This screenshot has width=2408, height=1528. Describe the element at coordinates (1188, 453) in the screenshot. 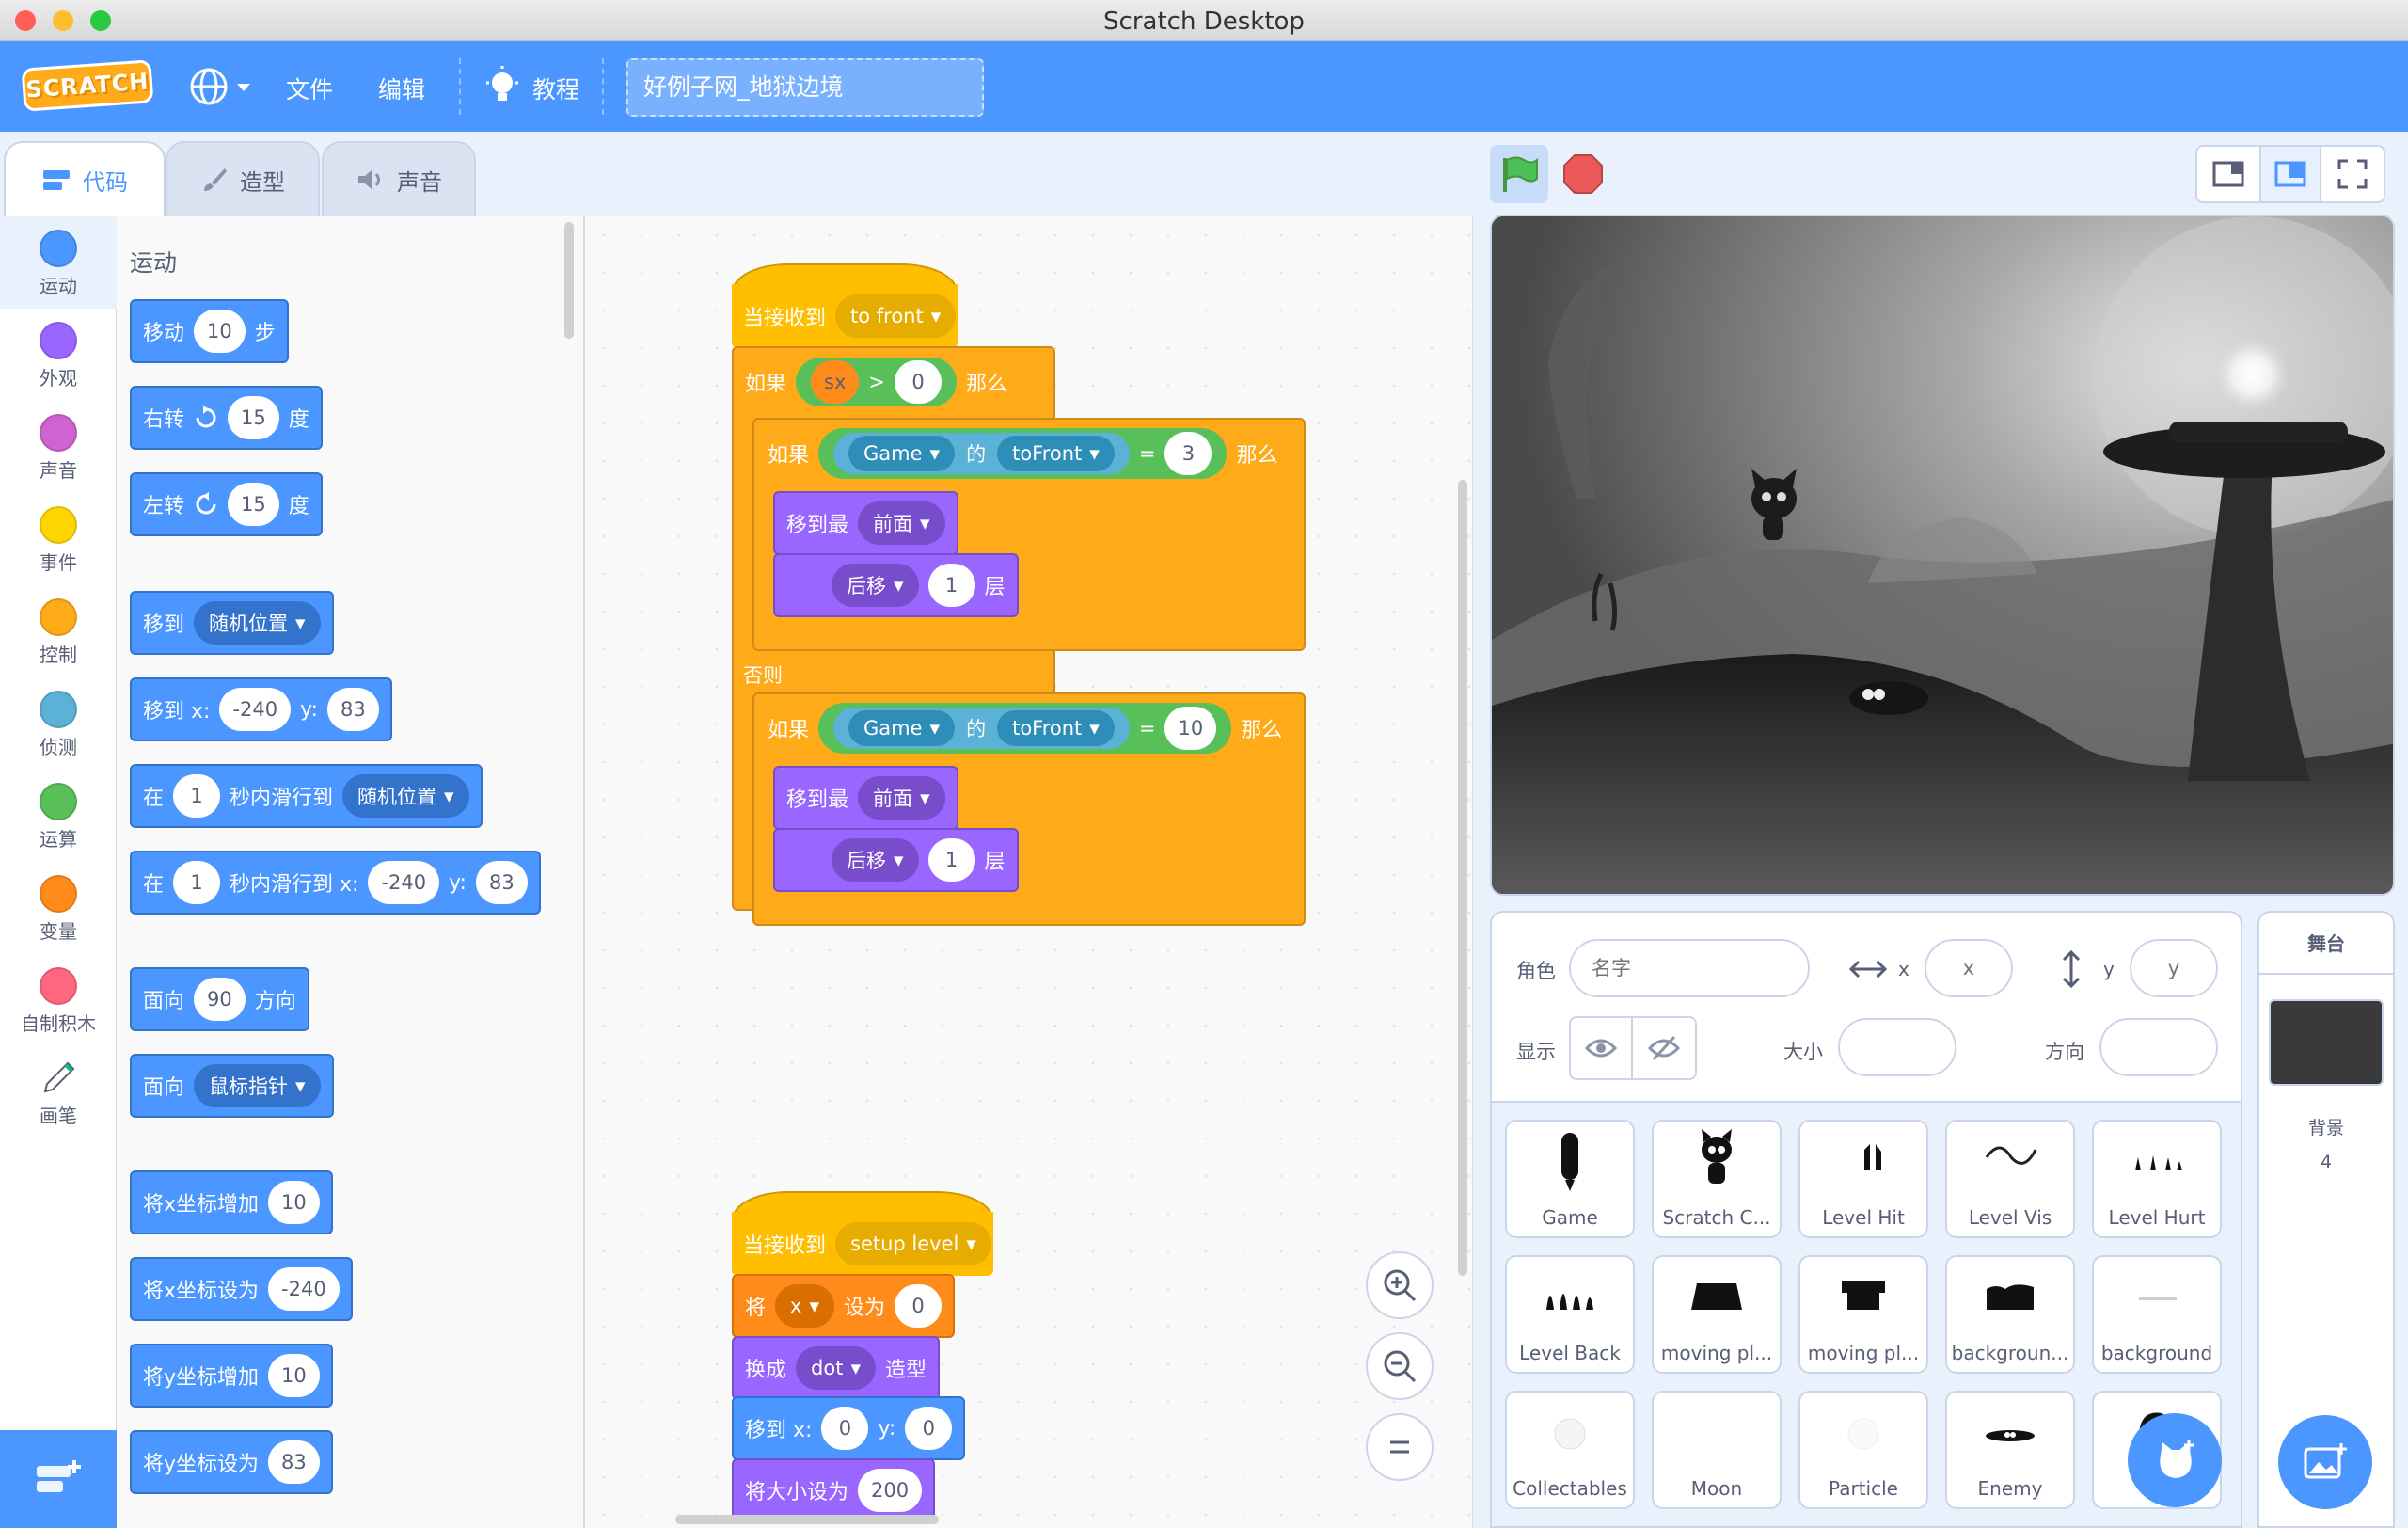

I see `compare-value-input: 3` at that location.